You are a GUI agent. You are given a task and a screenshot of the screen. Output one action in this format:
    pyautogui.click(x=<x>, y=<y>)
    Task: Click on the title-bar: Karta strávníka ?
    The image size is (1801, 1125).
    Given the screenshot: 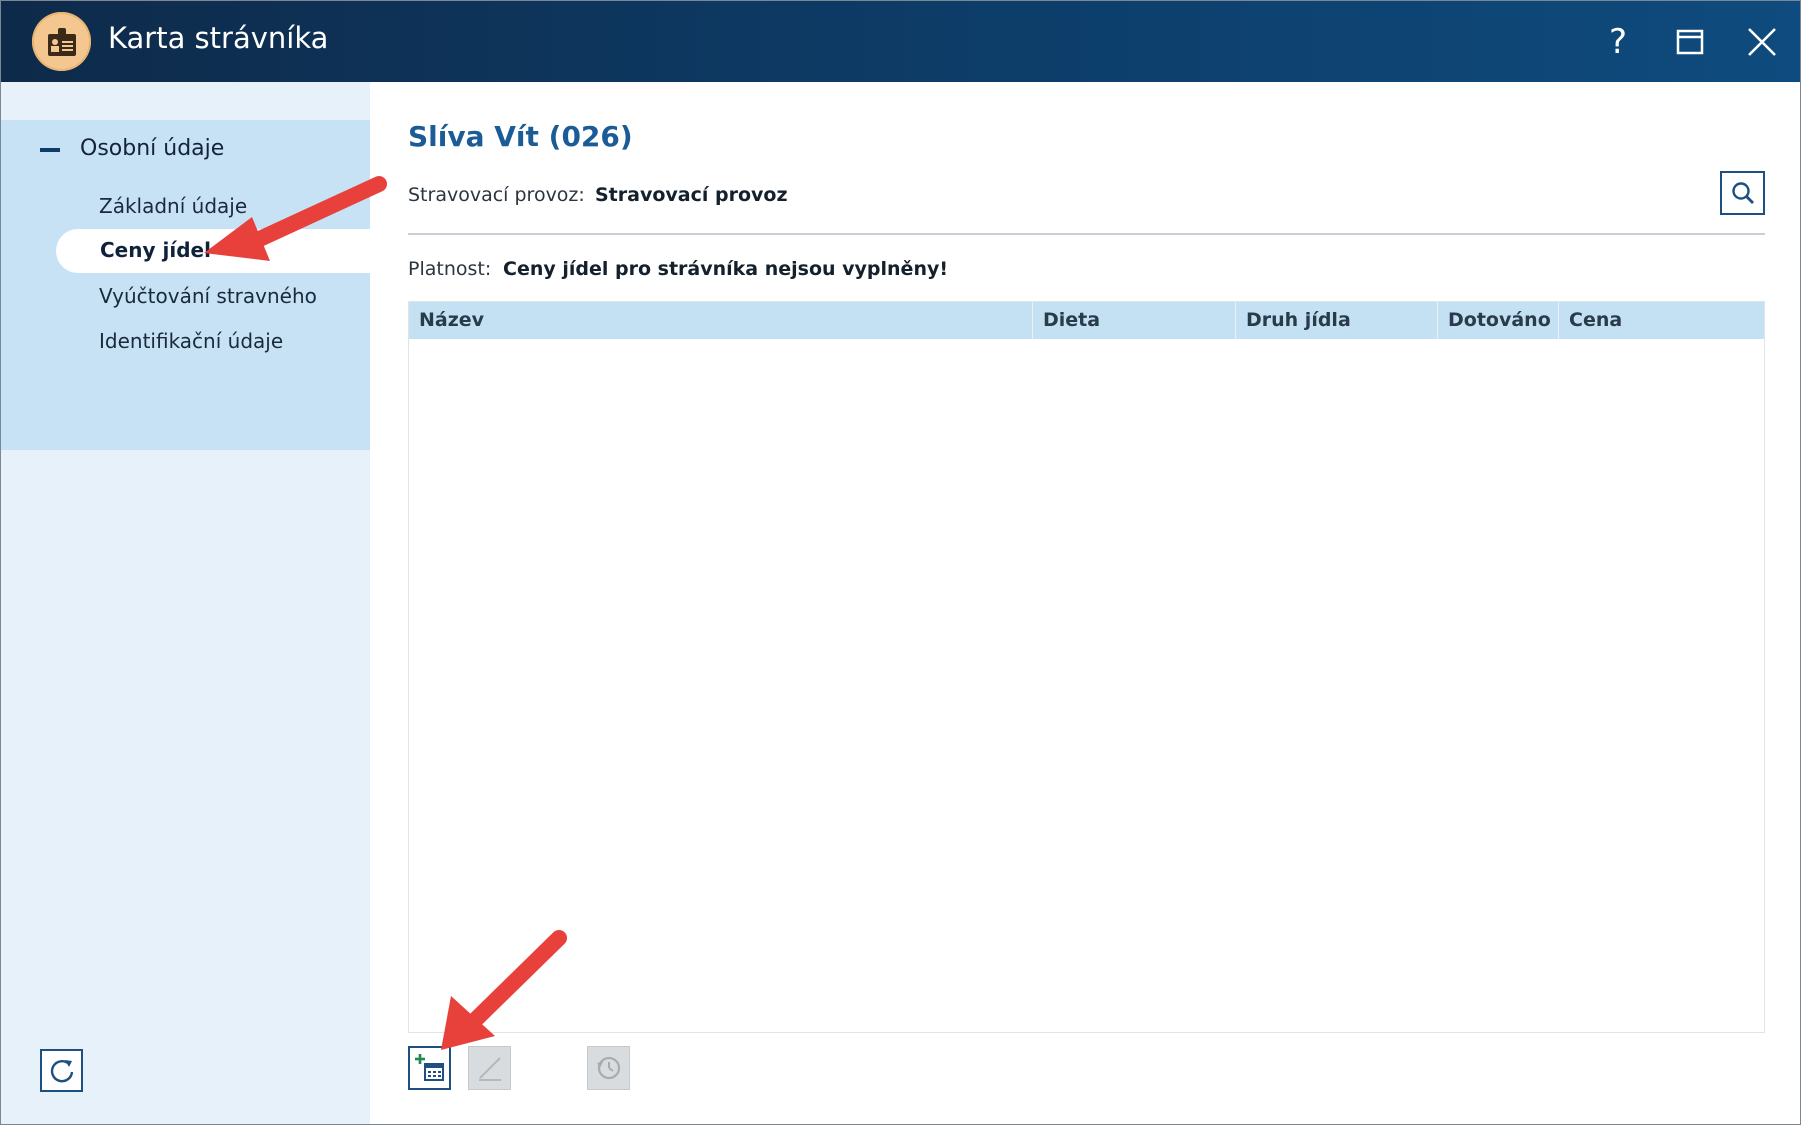 What is the action you would take?
    pyautogui.click(x=900, y=41)
    